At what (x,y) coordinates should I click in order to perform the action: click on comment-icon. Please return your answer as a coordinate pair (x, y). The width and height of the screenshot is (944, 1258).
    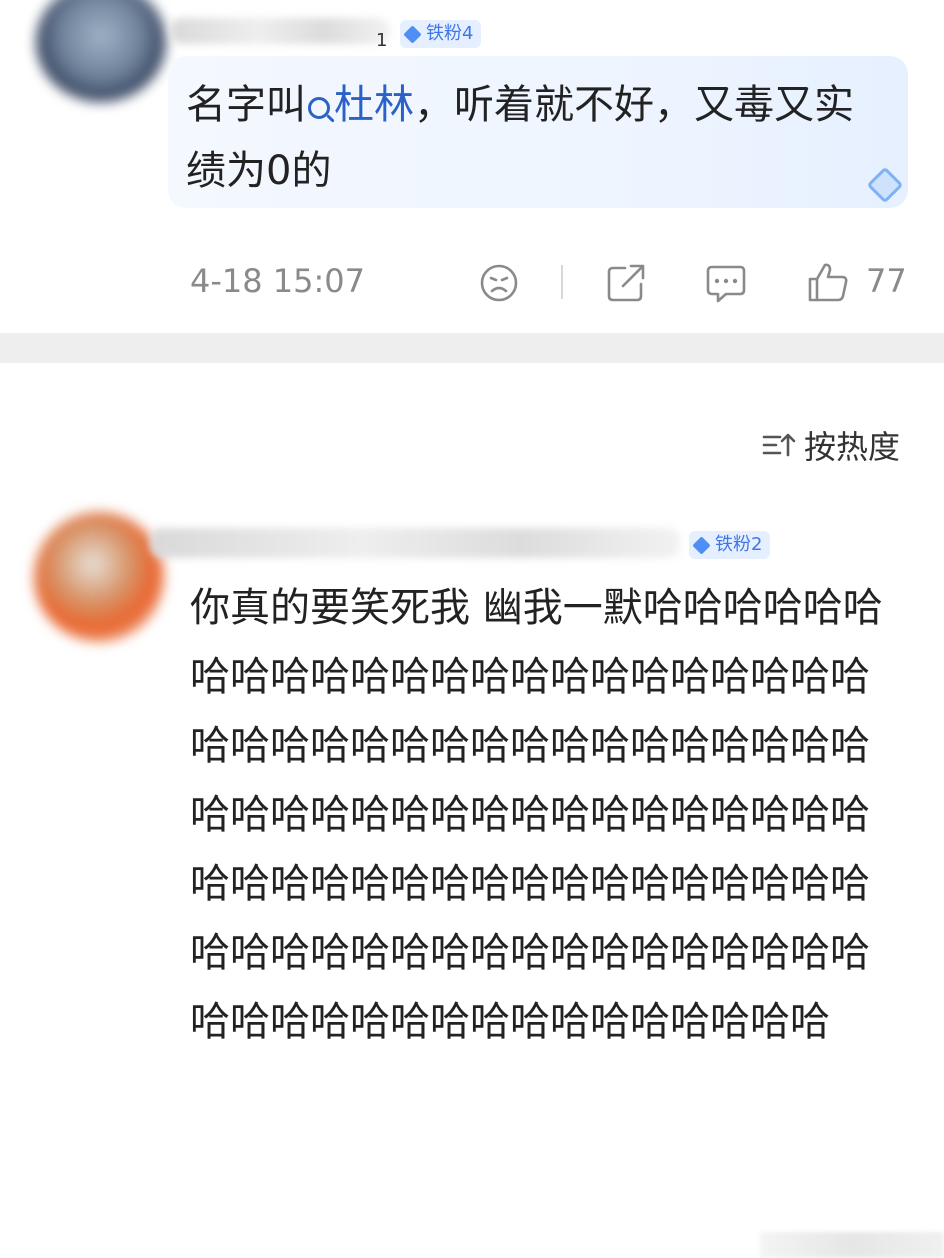
    Looking at the image, I should click on (726, 282).